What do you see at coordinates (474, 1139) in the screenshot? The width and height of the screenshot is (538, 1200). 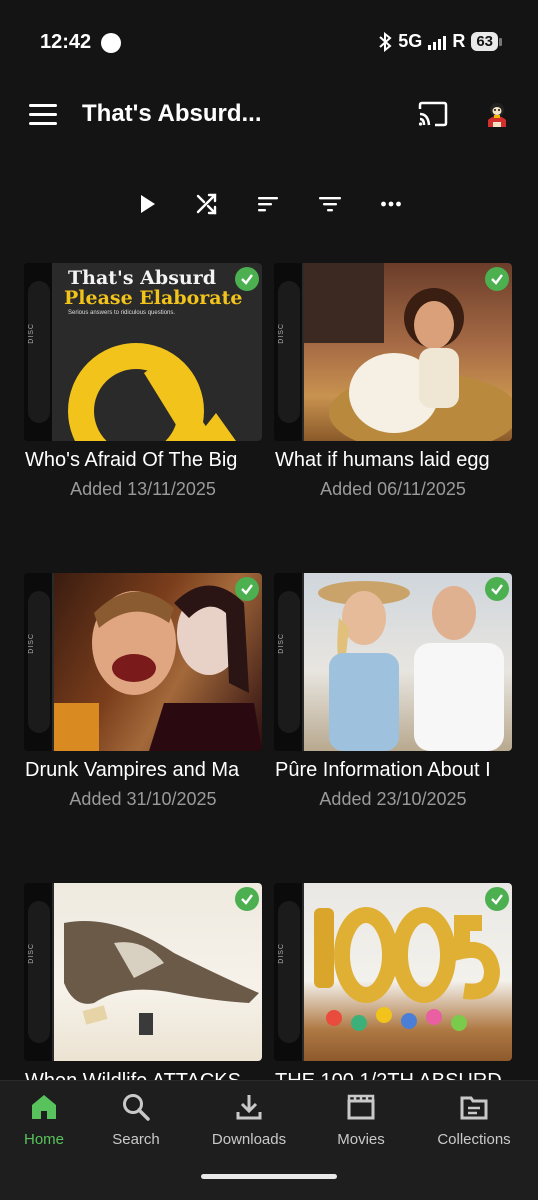 I see `nav-label: Collections` at bounding box center [474, 1139].